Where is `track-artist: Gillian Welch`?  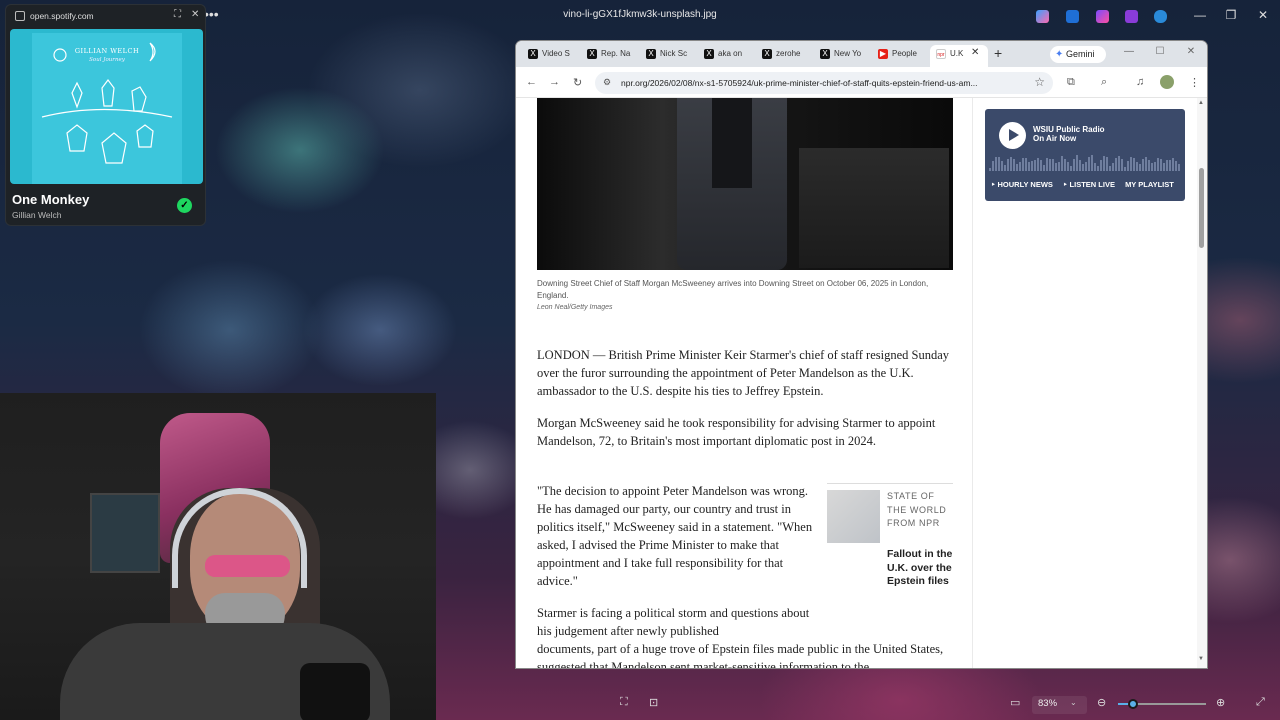
track-artist: Gillian Welch is located at coordinates (36, 215).